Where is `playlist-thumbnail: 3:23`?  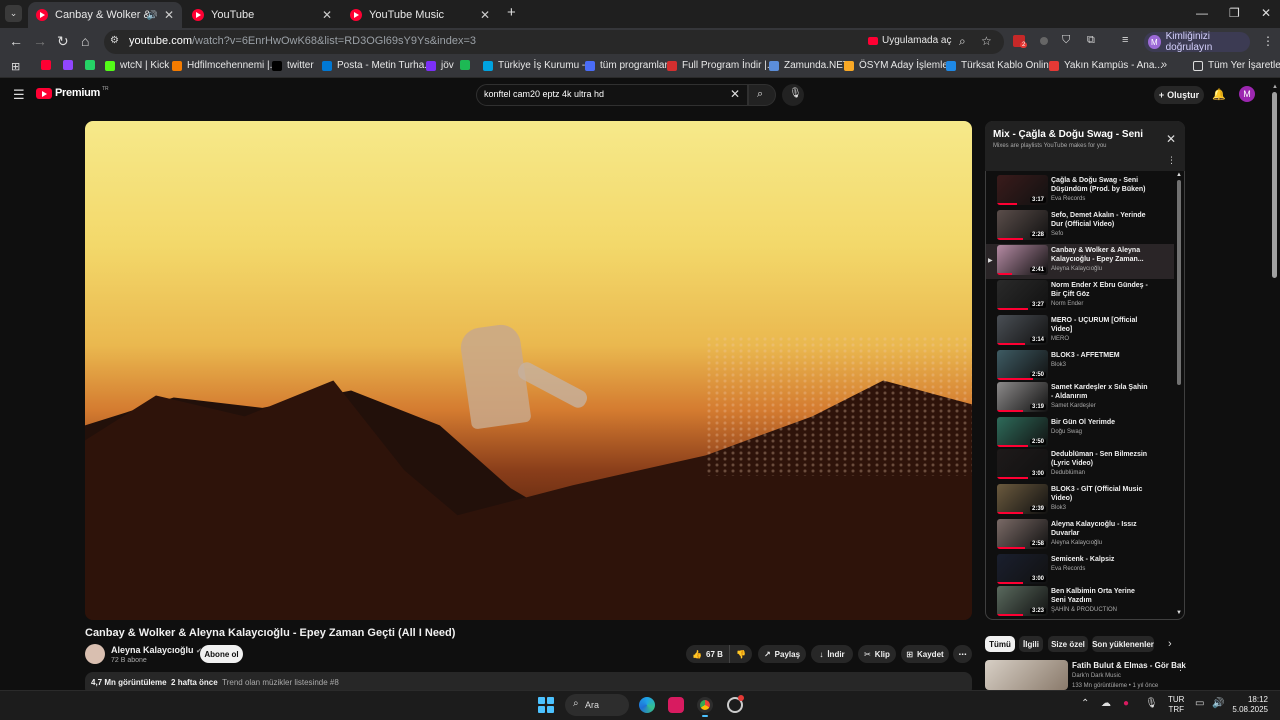
playlist-thumbnail: 3:23 is located at coordinates (1022, 601).